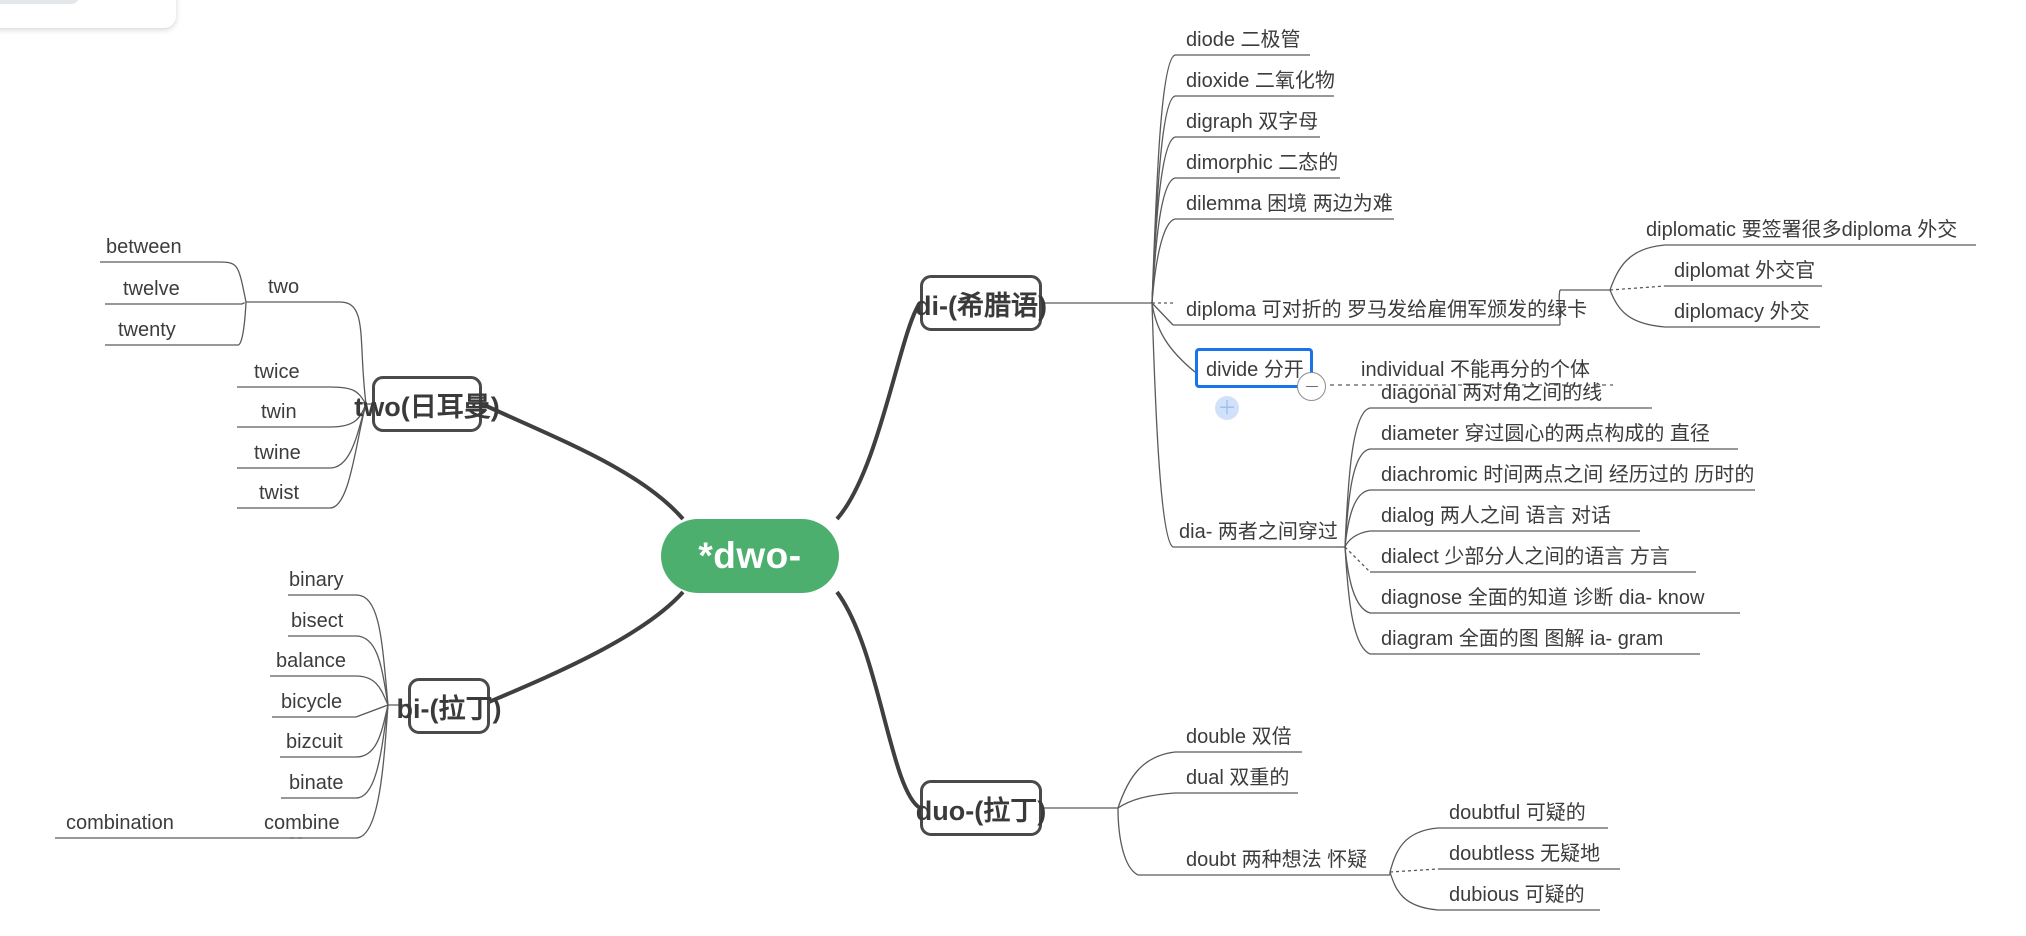 The image size is (2026, 936). What do you see at coordinates (40, 2) in the screenshot?
I see `toolbar-chip-button` at bounding box center [40, 2].